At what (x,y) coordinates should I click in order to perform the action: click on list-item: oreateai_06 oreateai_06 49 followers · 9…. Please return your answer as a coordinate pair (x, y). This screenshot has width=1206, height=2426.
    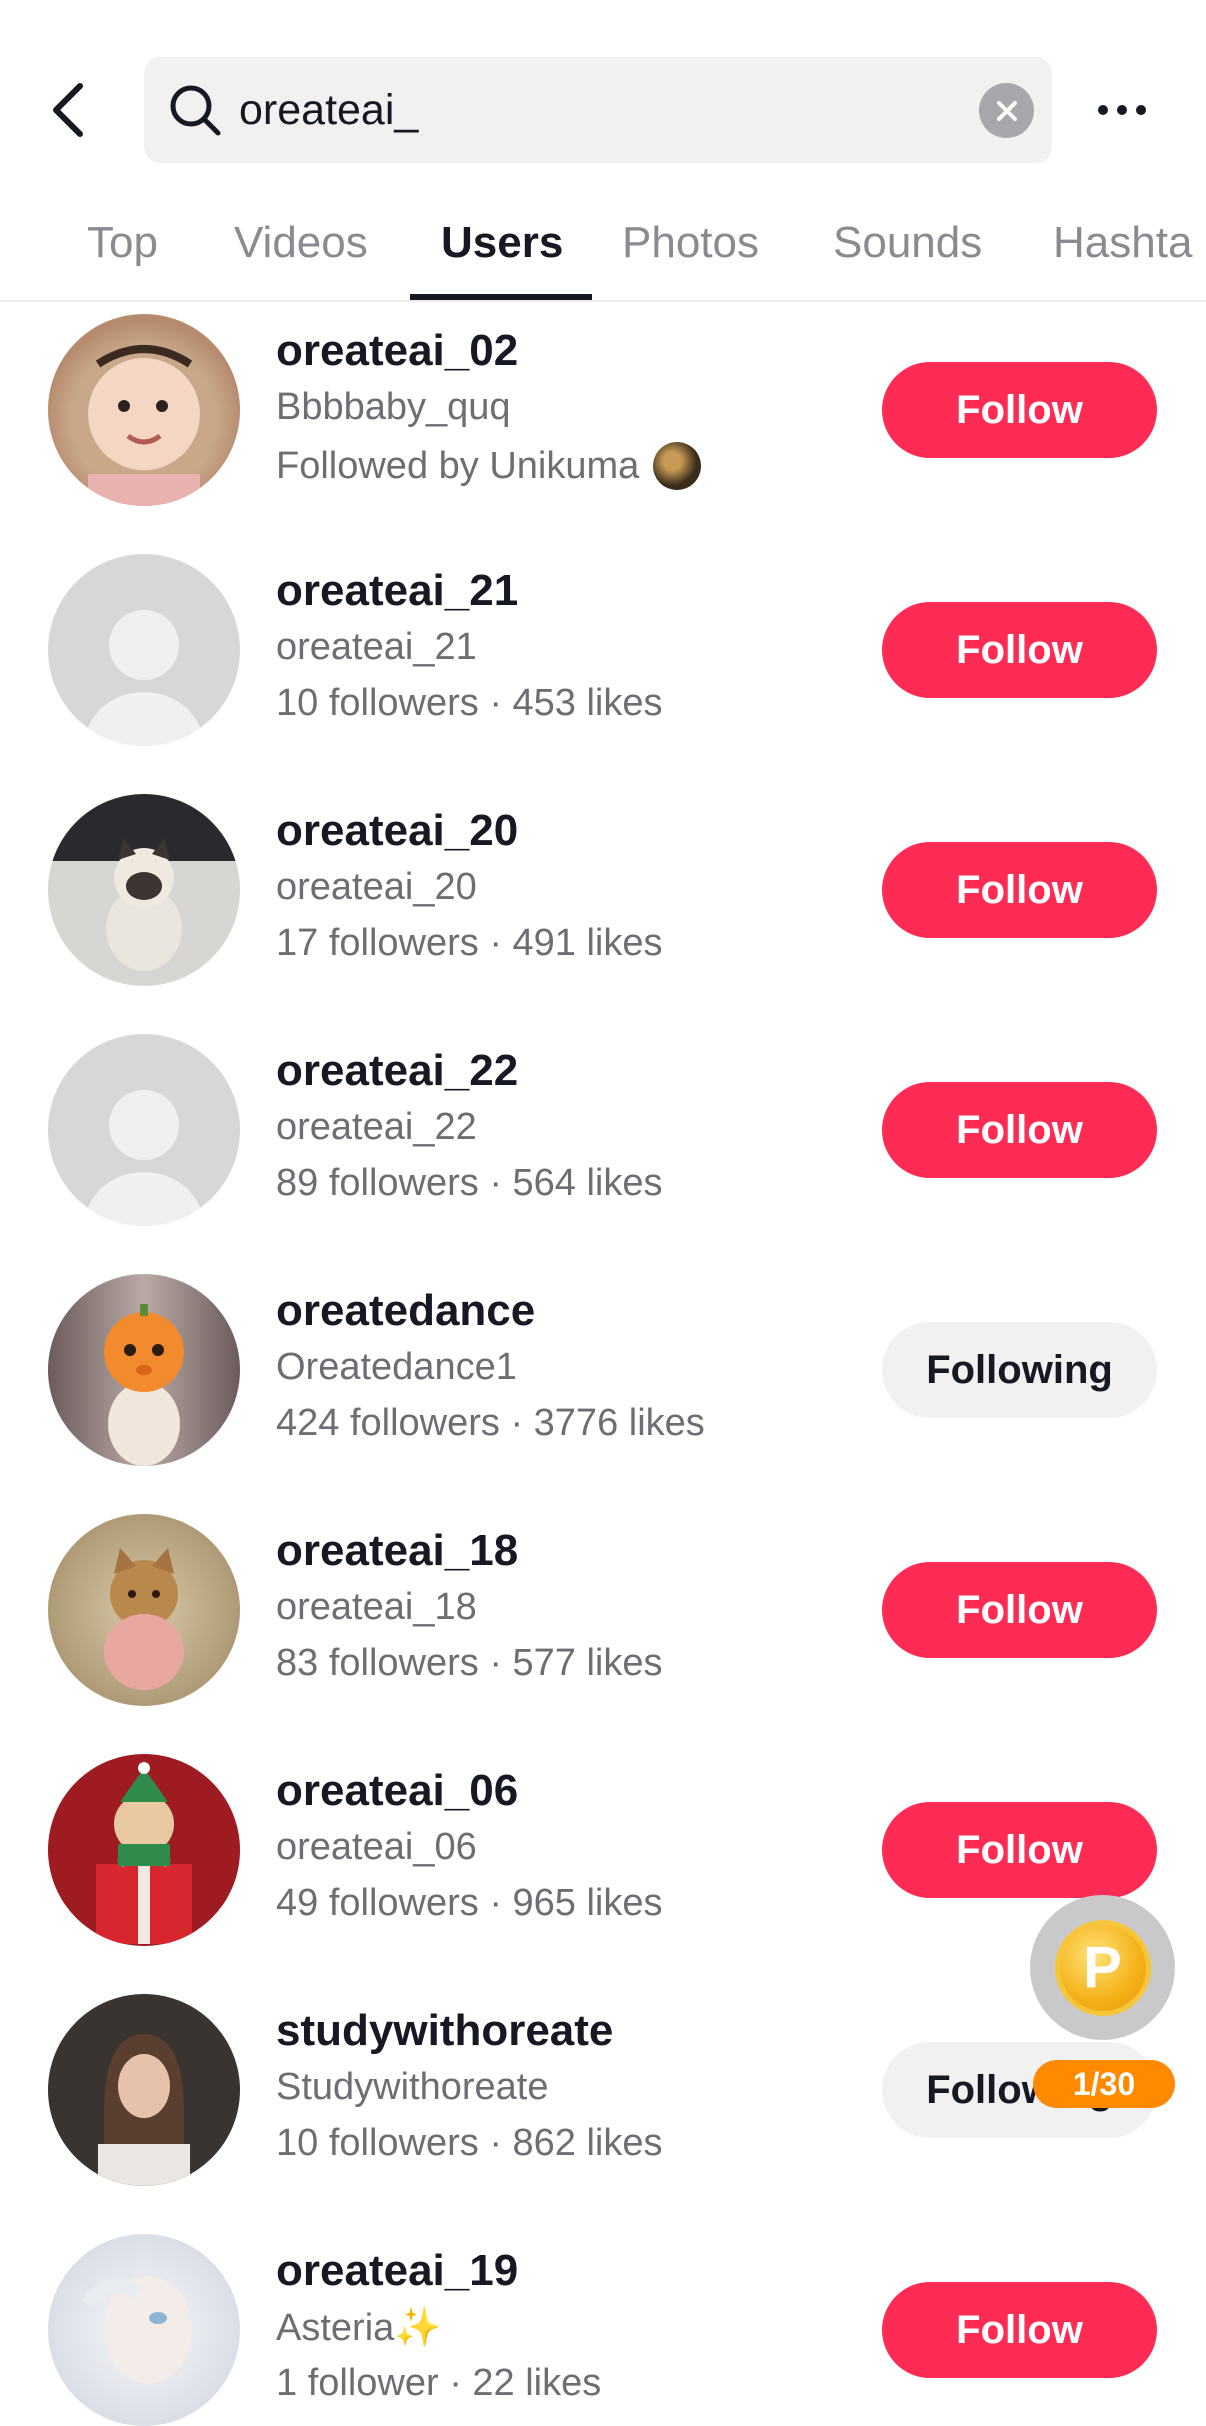
    Looking at the image, I should click on (603, 1864).